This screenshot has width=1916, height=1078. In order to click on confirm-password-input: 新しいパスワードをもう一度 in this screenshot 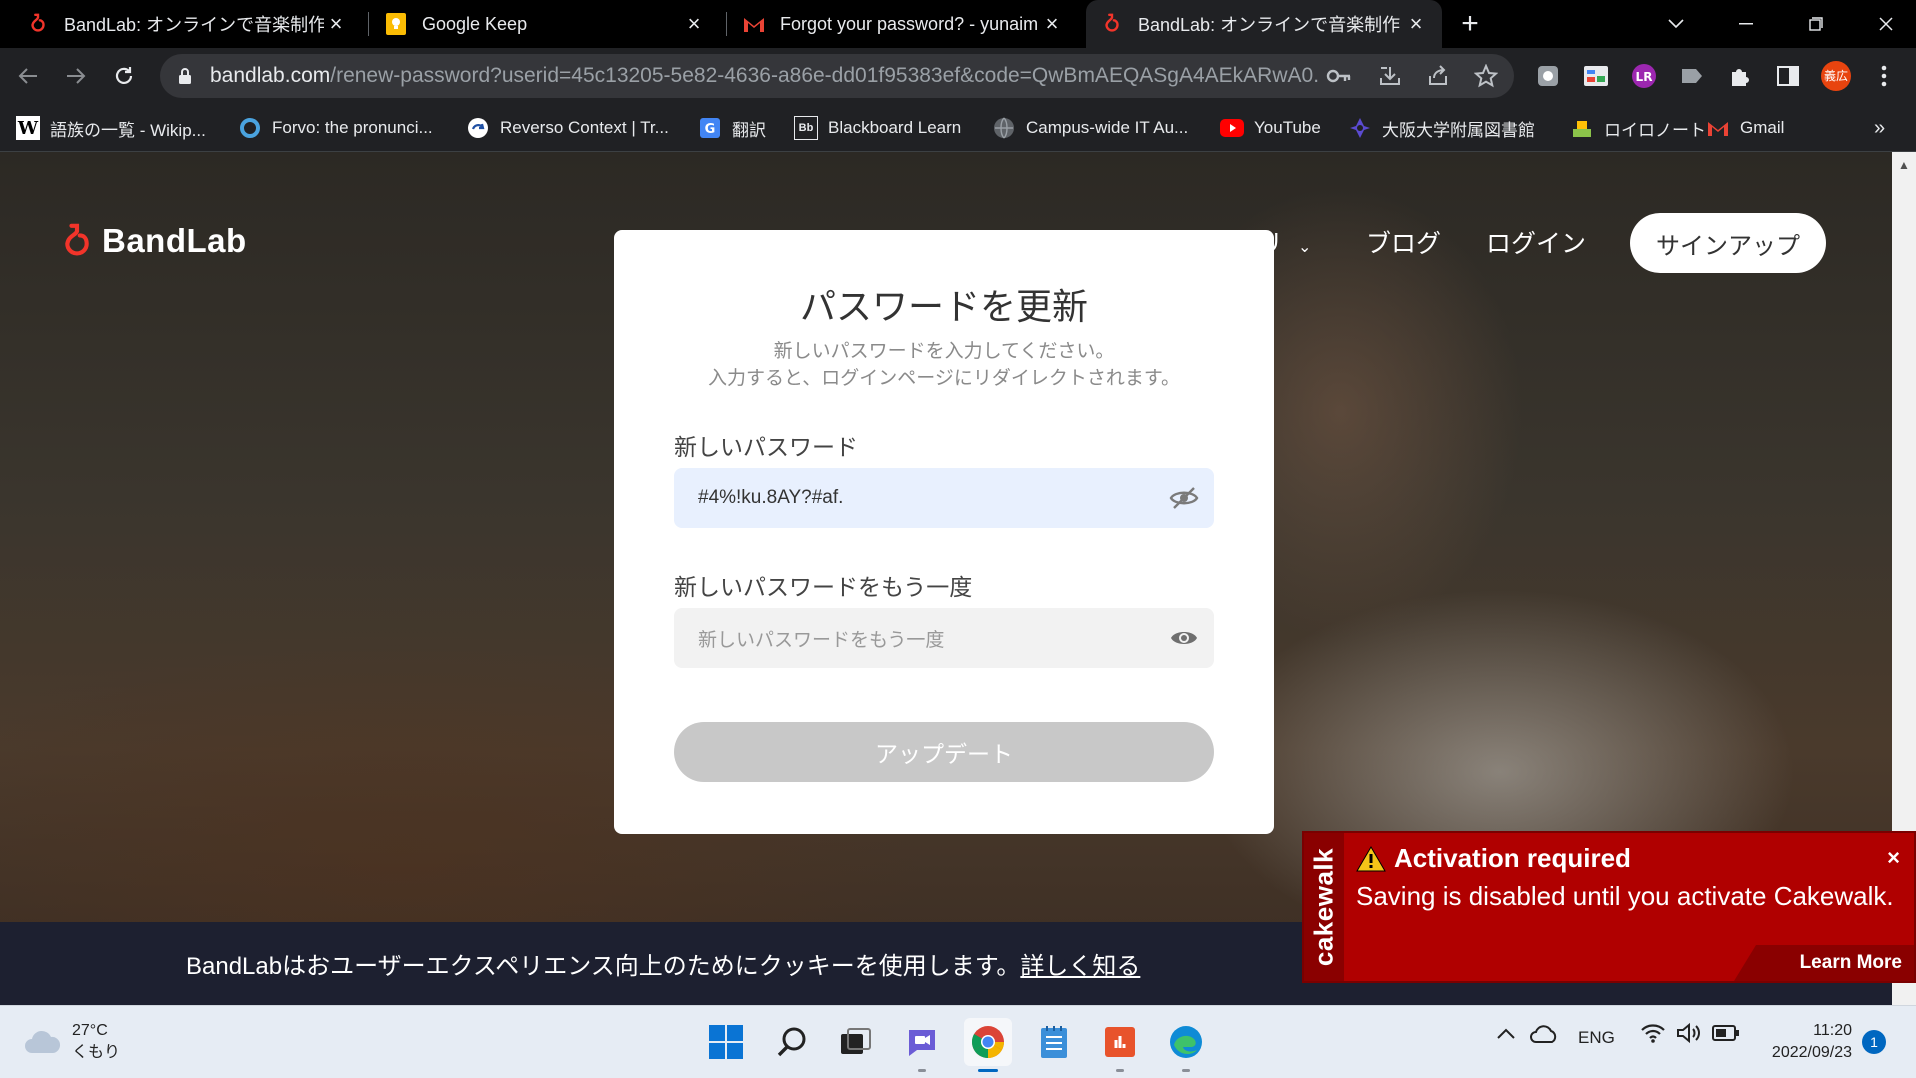, I will do `click(944, 638)`.